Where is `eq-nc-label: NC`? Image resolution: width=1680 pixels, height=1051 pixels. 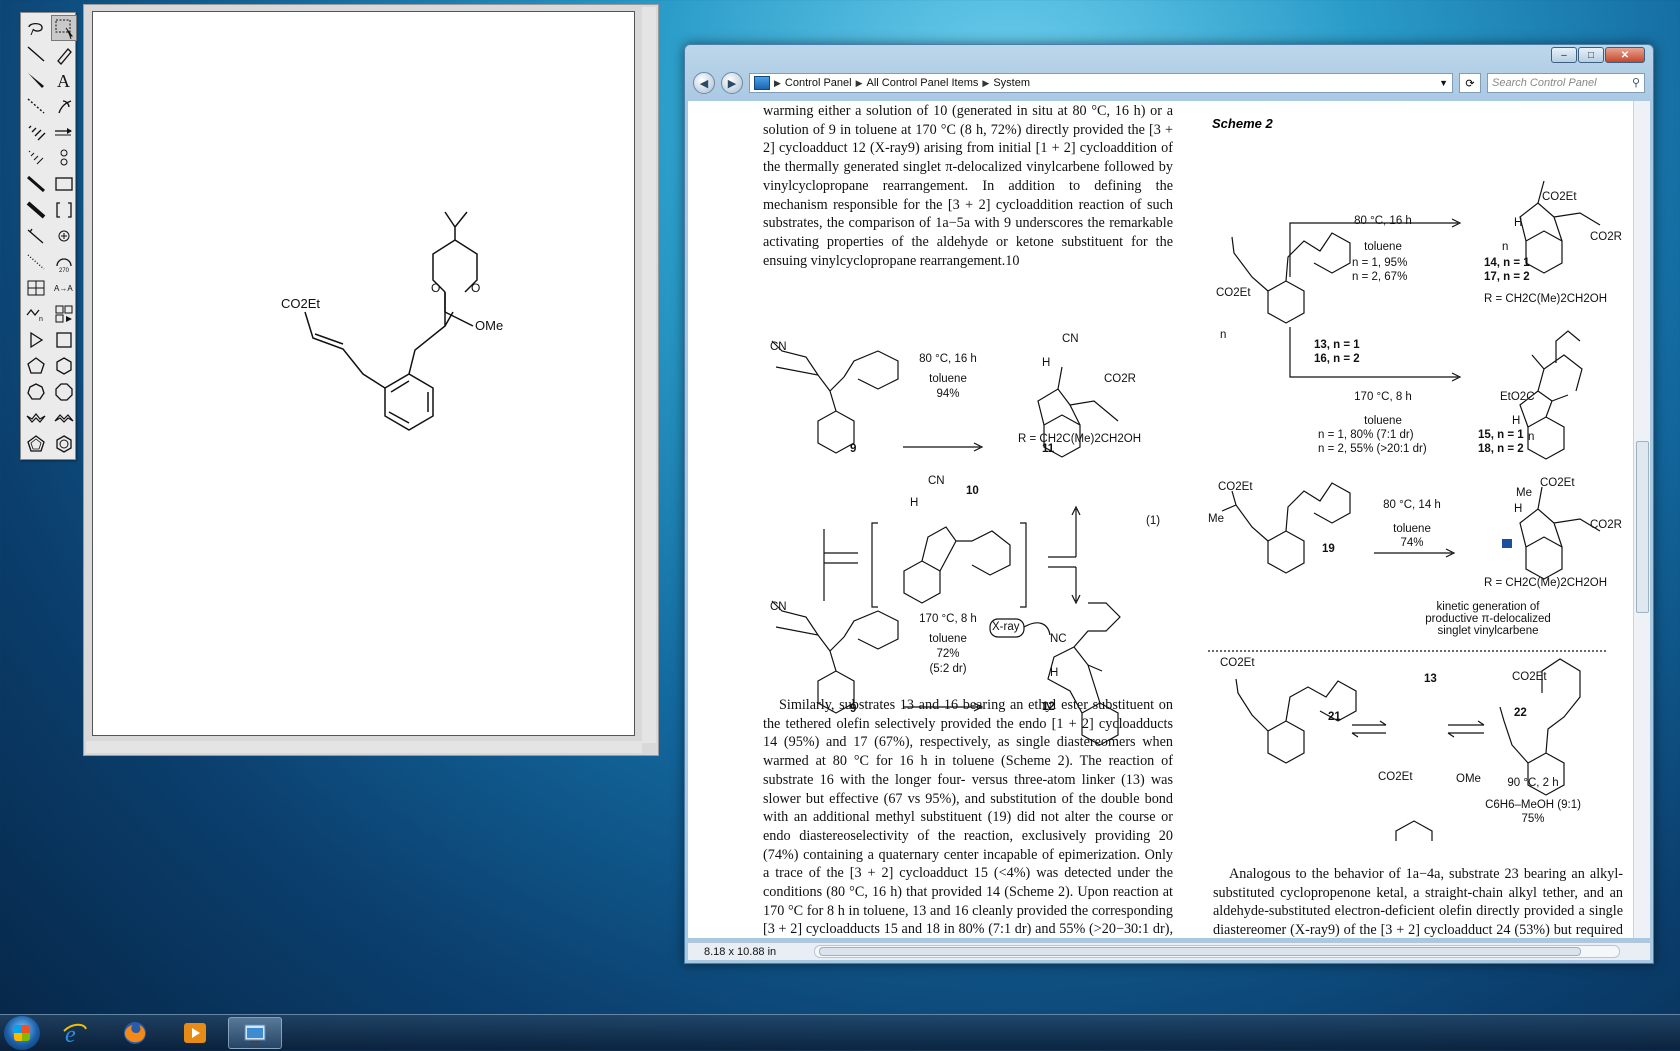 eq-nc-label: NC is located at coordinates (1058, 639).